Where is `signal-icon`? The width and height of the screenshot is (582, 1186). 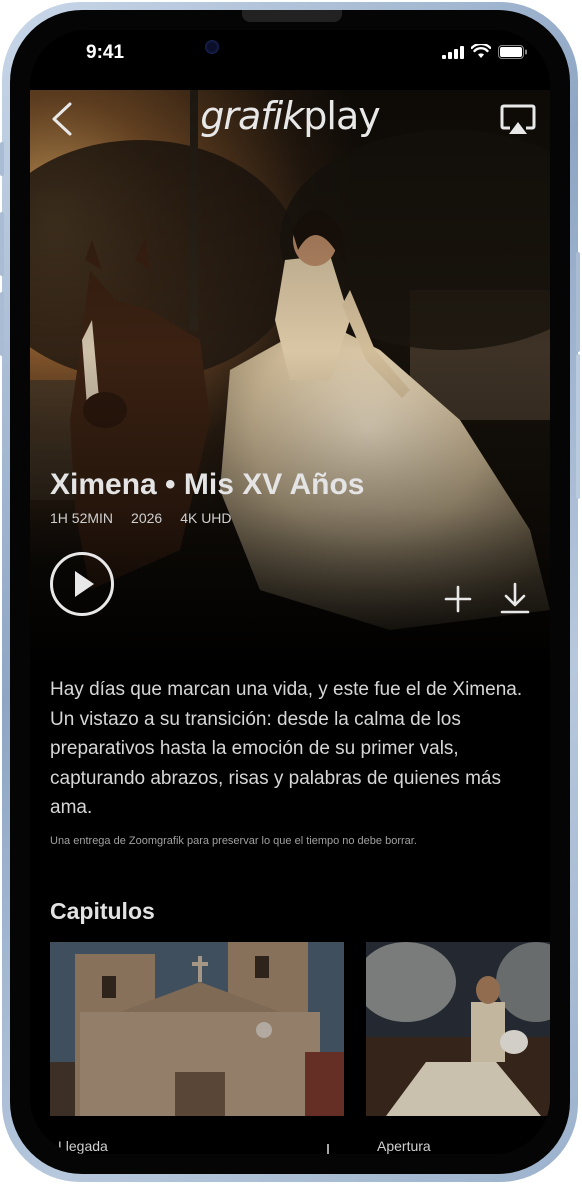
signal-icon is located at coordinates (453, 52).